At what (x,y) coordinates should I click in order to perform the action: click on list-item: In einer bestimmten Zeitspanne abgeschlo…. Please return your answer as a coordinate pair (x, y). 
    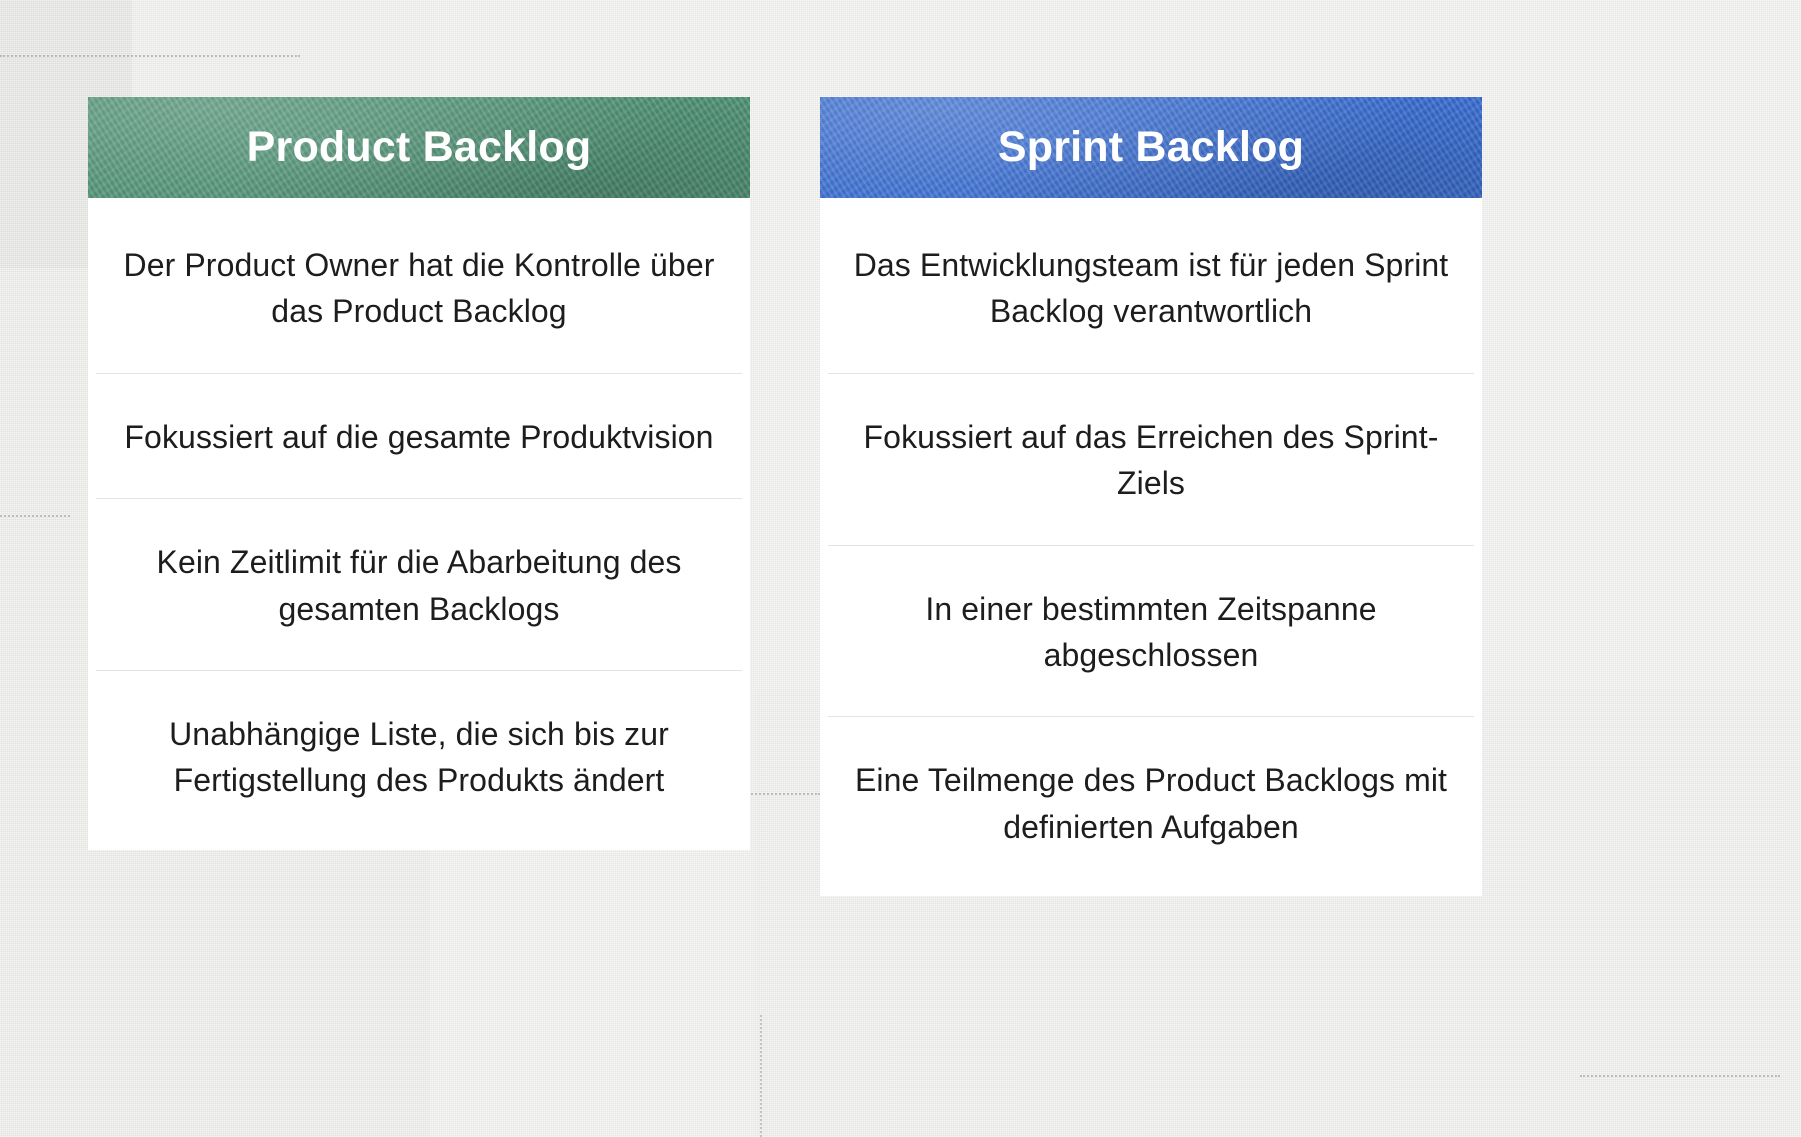
    Looking at the image, I should click on (1151, 631).